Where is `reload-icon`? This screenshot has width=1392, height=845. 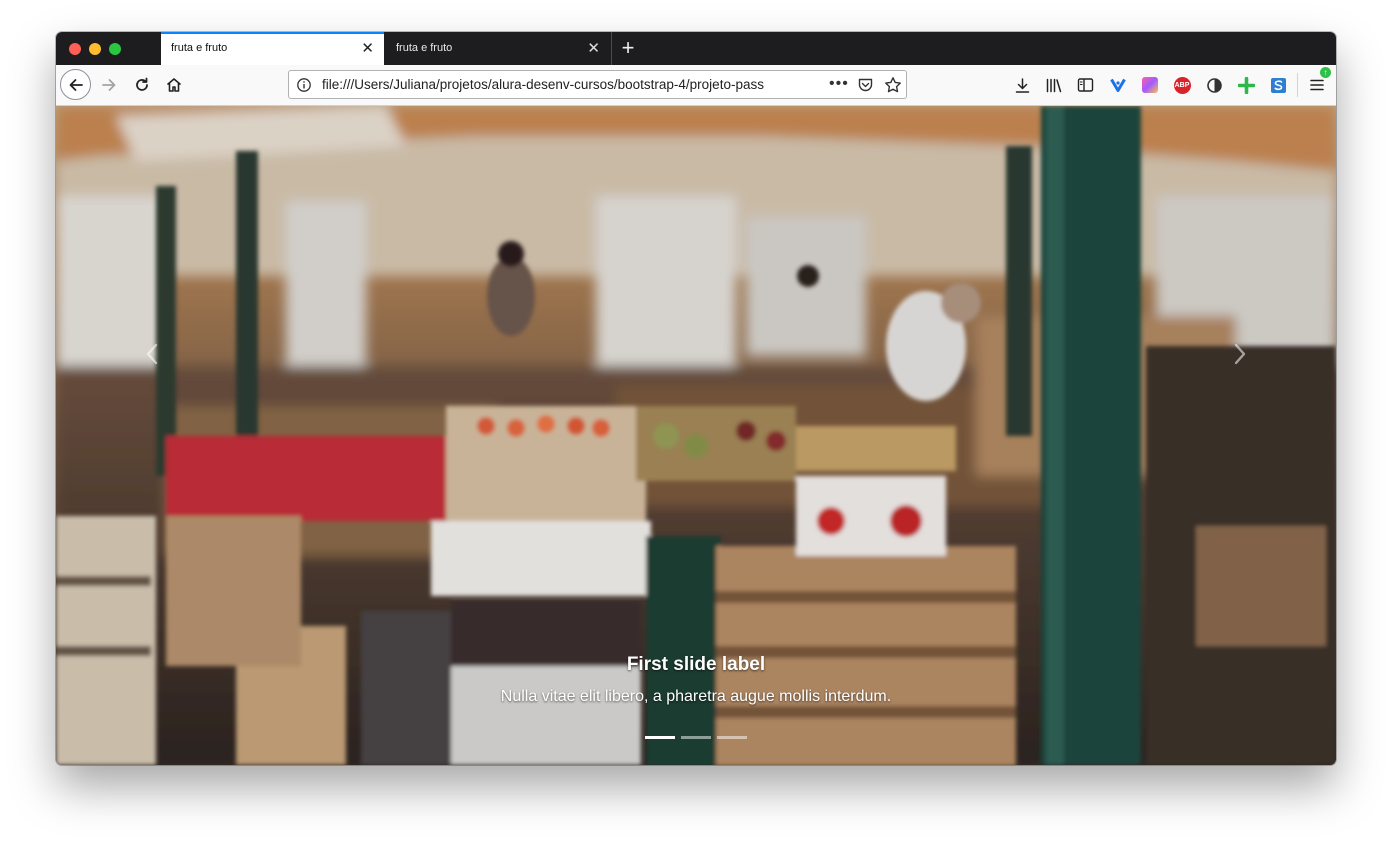
reload-icon is located at coordinates (142, 84).